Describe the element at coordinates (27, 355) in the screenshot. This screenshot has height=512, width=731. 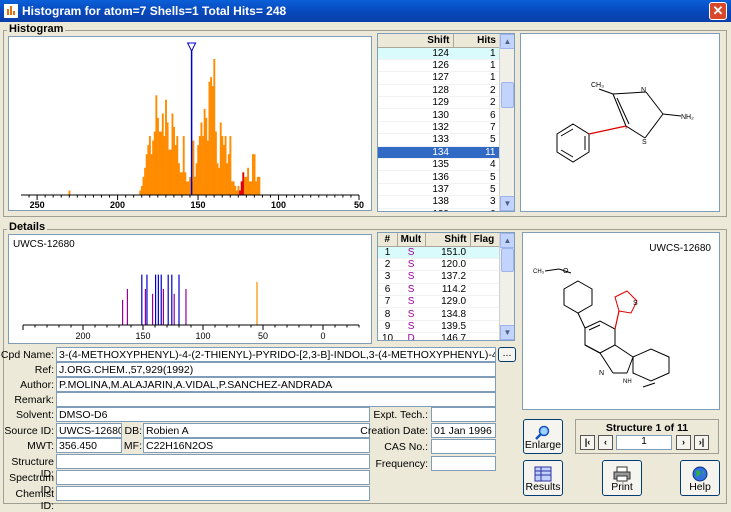
I see `cpd-name-label: Cpd Name:` at that location.